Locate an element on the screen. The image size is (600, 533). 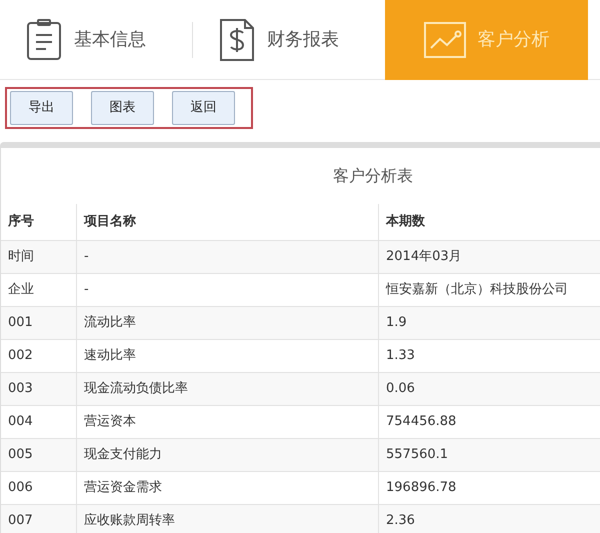
table-cell: 企业 is located at coordinates (39, 290).